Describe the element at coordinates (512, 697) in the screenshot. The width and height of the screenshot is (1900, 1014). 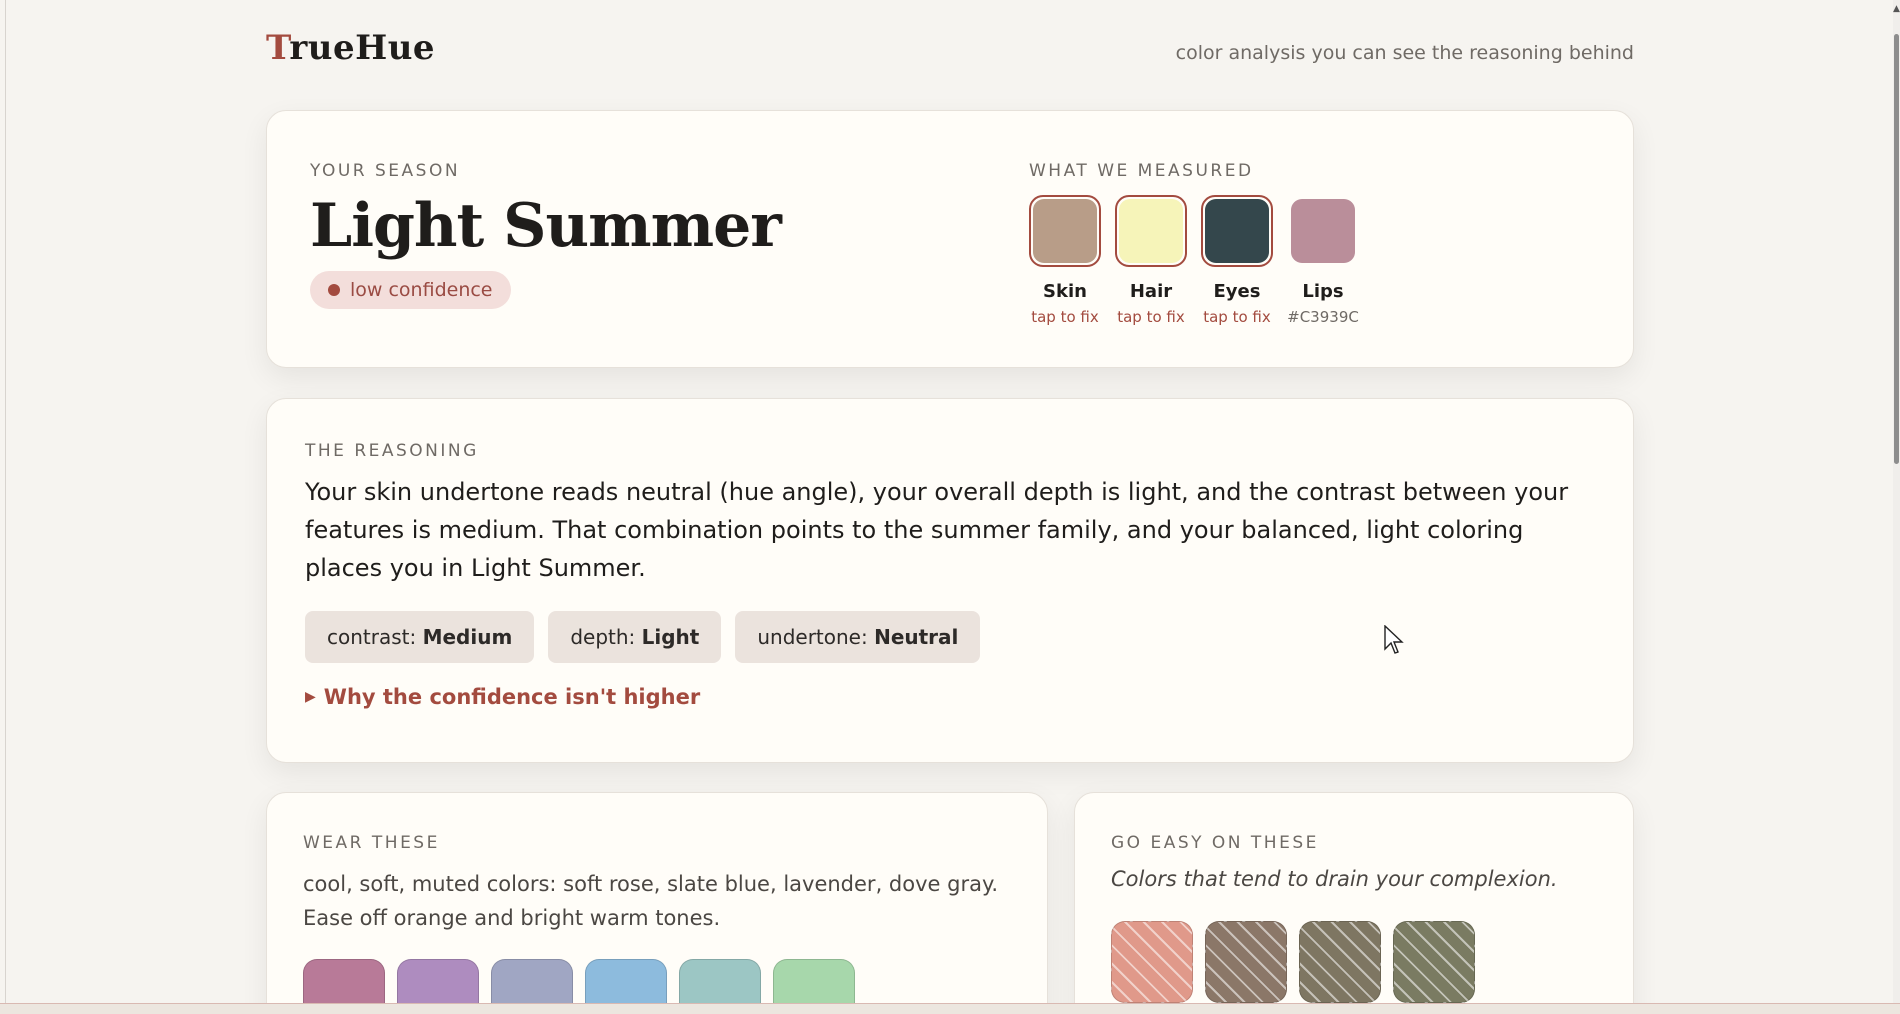
I see `why-confidence-label: Why the confidence isn't higher` at that location.